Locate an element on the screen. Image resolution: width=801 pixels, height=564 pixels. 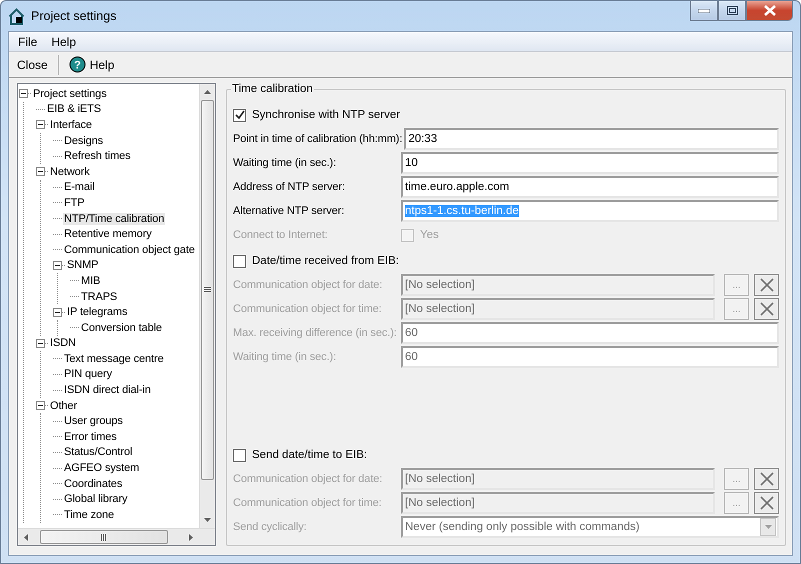
field-label: Point in time of calibration (hh:mm): is located at coordinates (318, 139).